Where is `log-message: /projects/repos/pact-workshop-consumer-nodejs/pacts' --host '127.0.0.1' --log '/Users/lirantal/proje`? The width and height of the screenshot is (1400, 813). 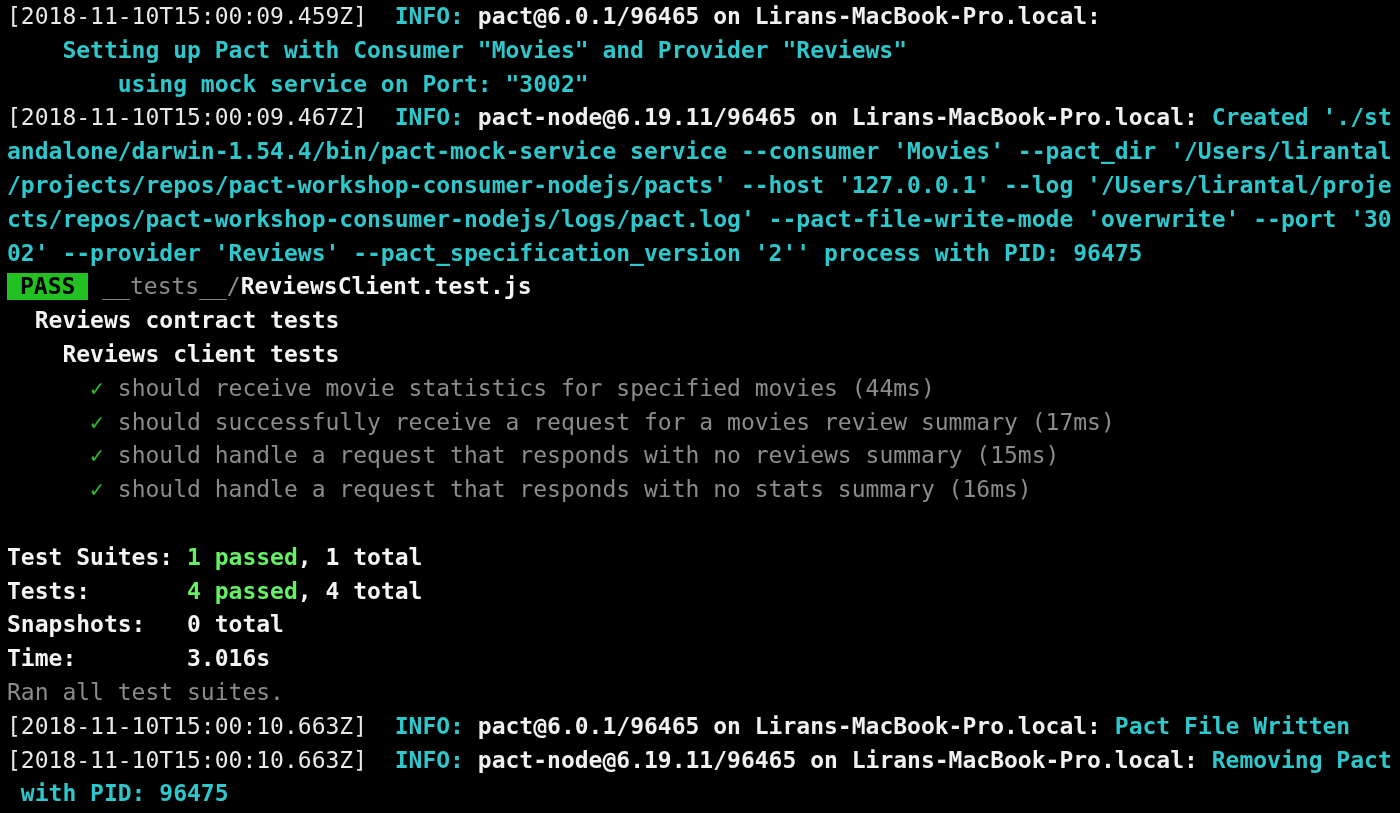
log-message: /projects/repos/pact-workshop-consumer-nodejs/pacts' --host '127.0.0.1' --log '/Users/lirantal/proje is located at coordinates (699, 185).